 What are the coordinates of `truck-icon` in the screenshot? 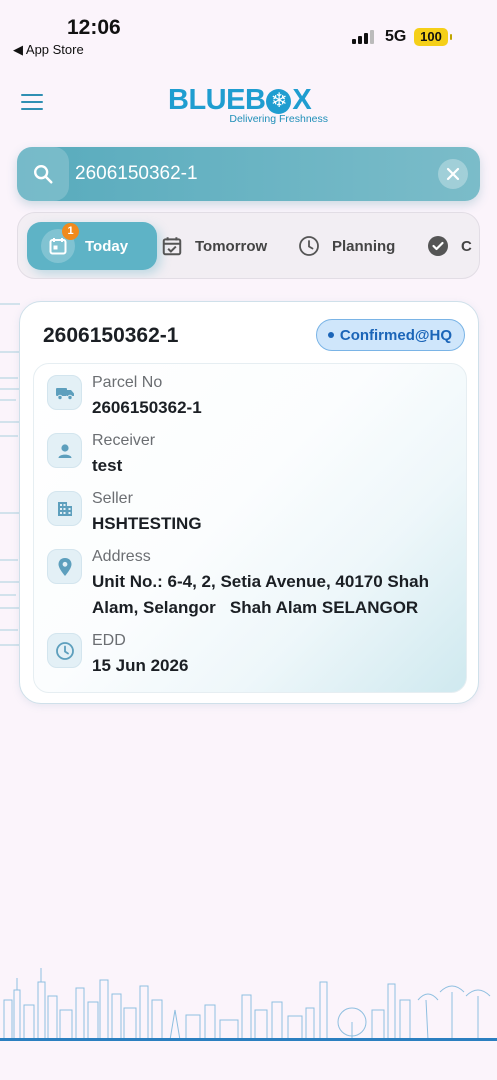 It's located at (64, 392).